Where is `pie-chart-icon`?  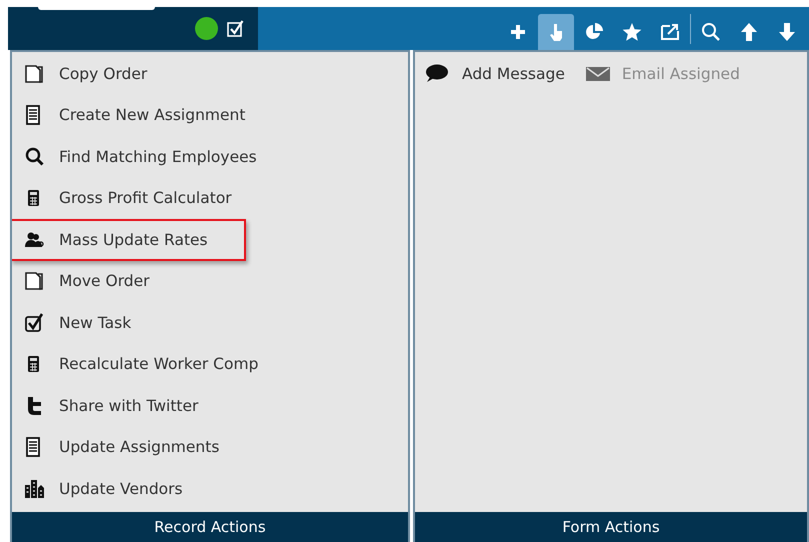
pie-chart-icon is located at coordinates (594, 32).